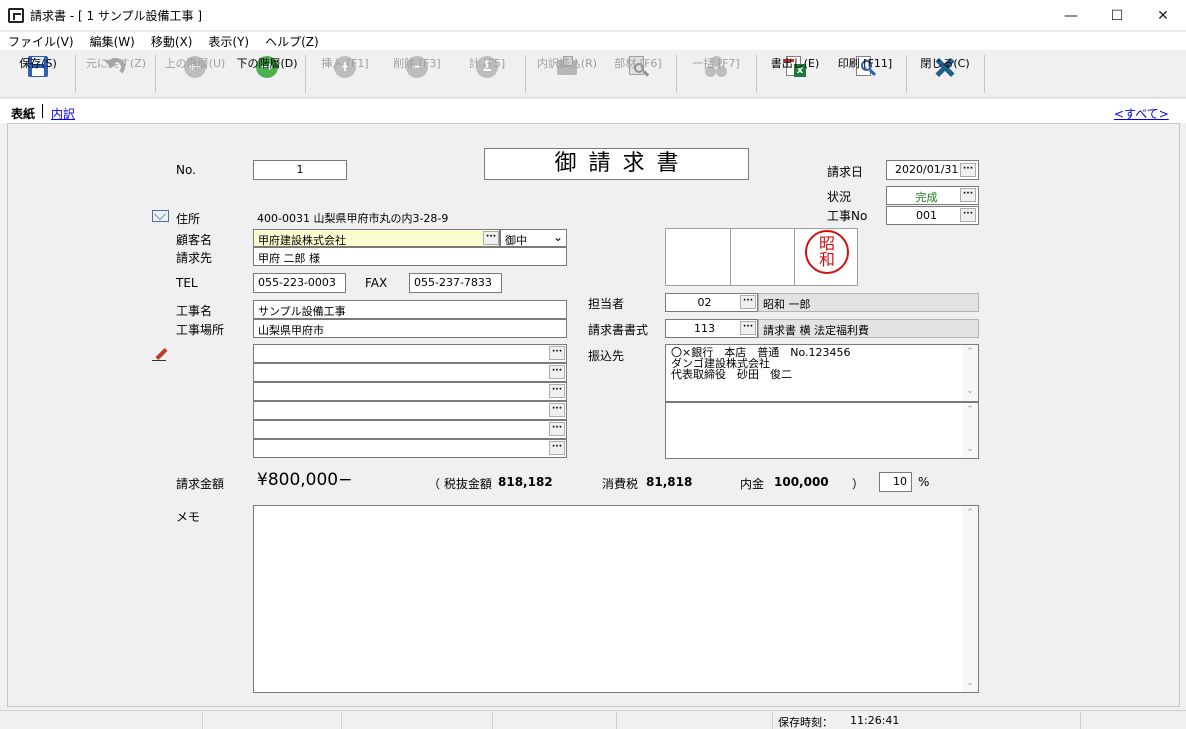  I want to click on saved-time-value: 11:26:41, so click(875, 720).